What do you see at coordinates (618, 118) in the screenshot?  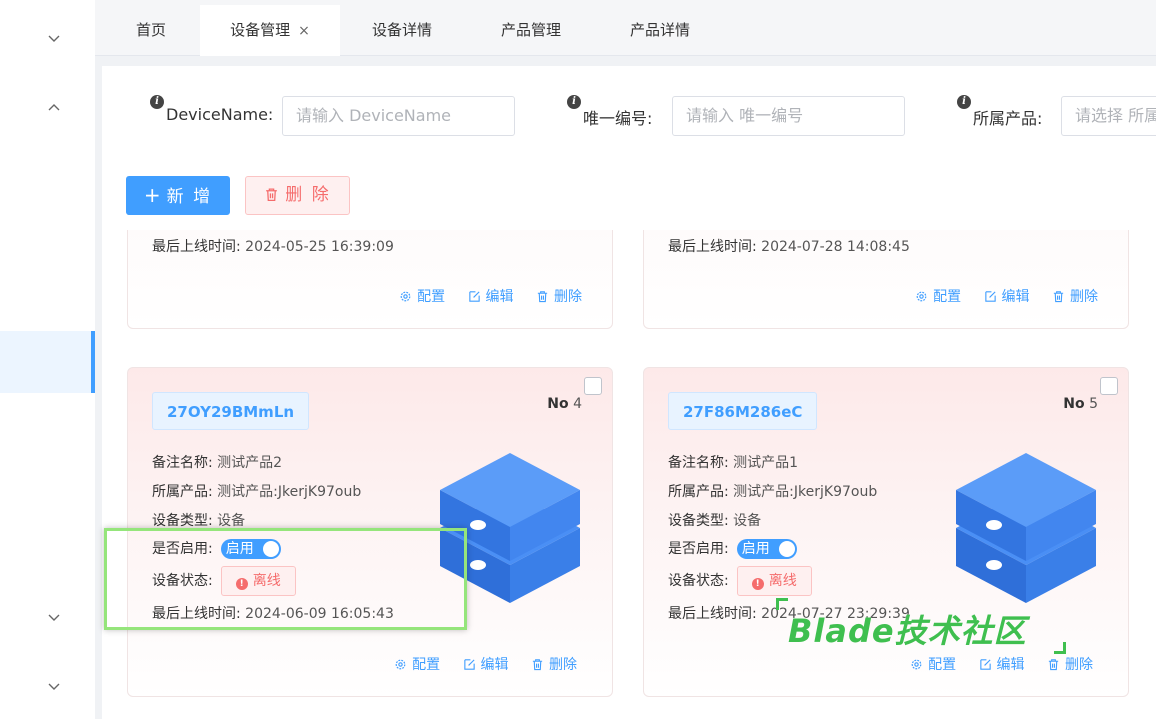 I see `filter-label-unique-no: 唯一编号:` at bounding box center [618, 118].